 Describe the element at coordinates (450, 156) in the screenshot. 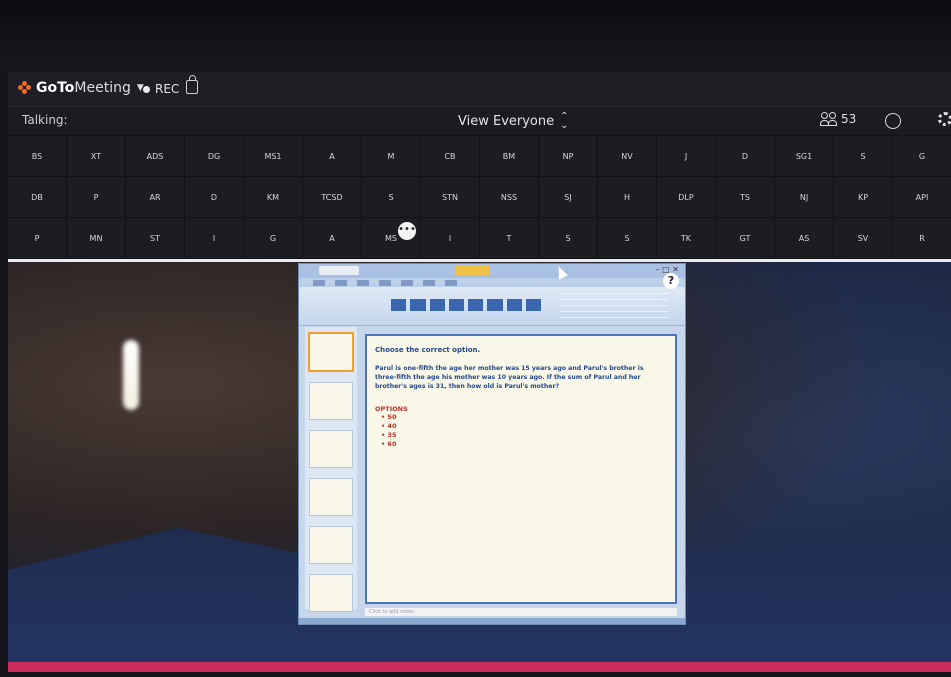

I see `participant-tile: CB` at that location.